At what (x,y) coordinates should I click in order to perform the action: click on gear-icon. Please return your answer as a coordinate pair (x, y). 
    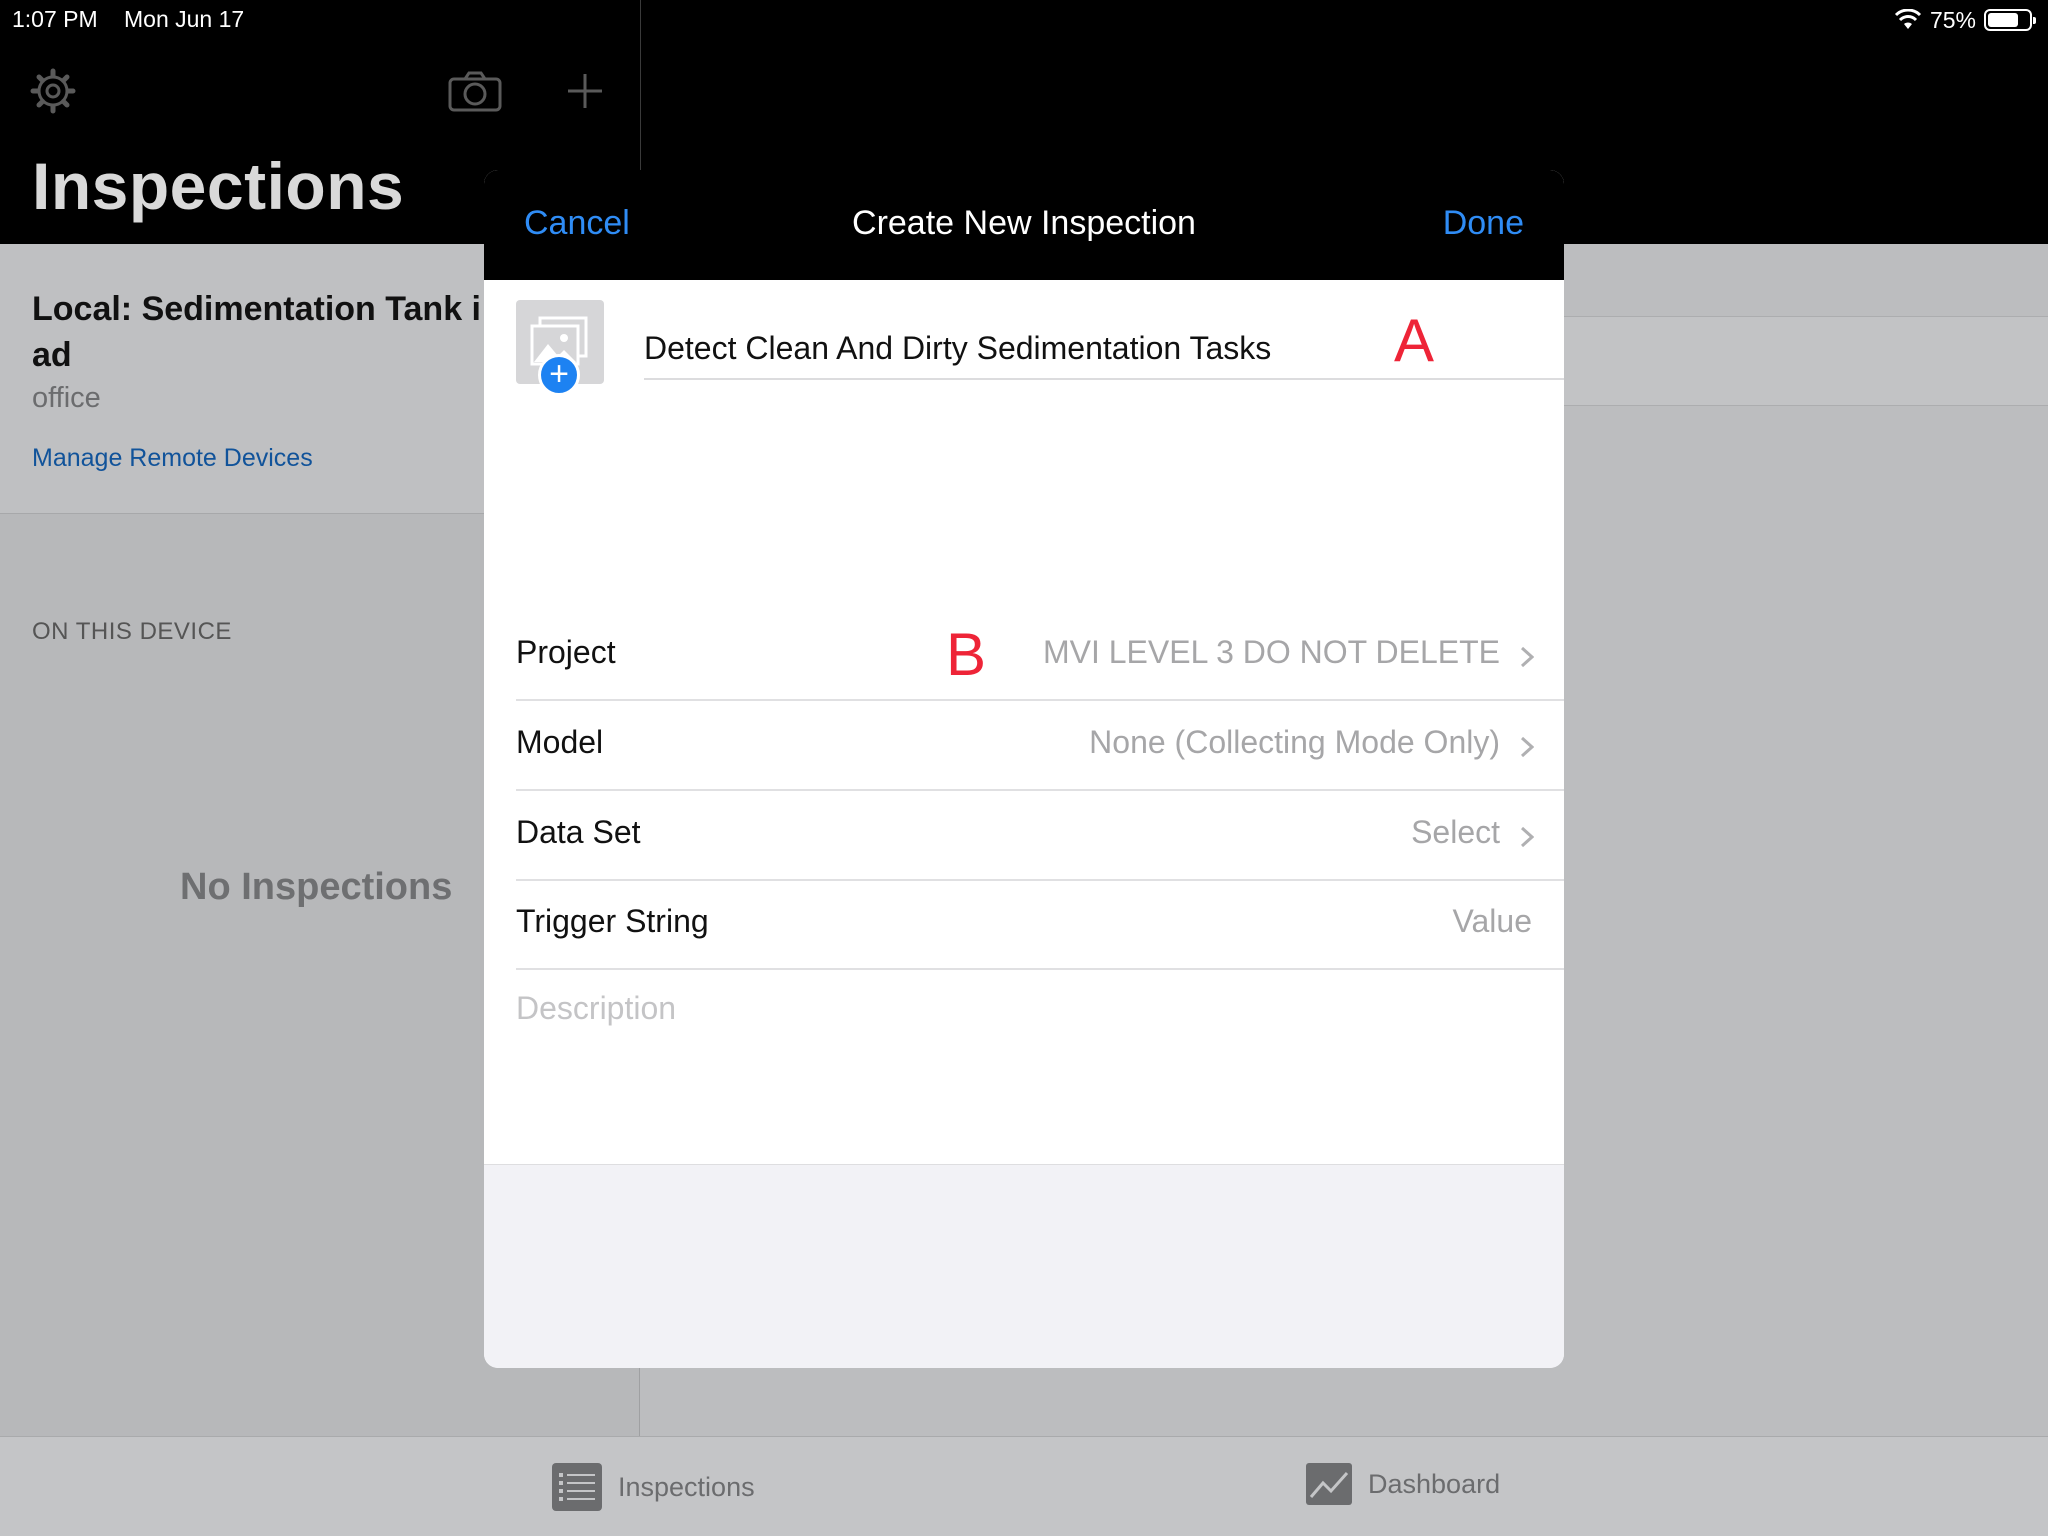
    Looking at the image, I should click on (53, 91).